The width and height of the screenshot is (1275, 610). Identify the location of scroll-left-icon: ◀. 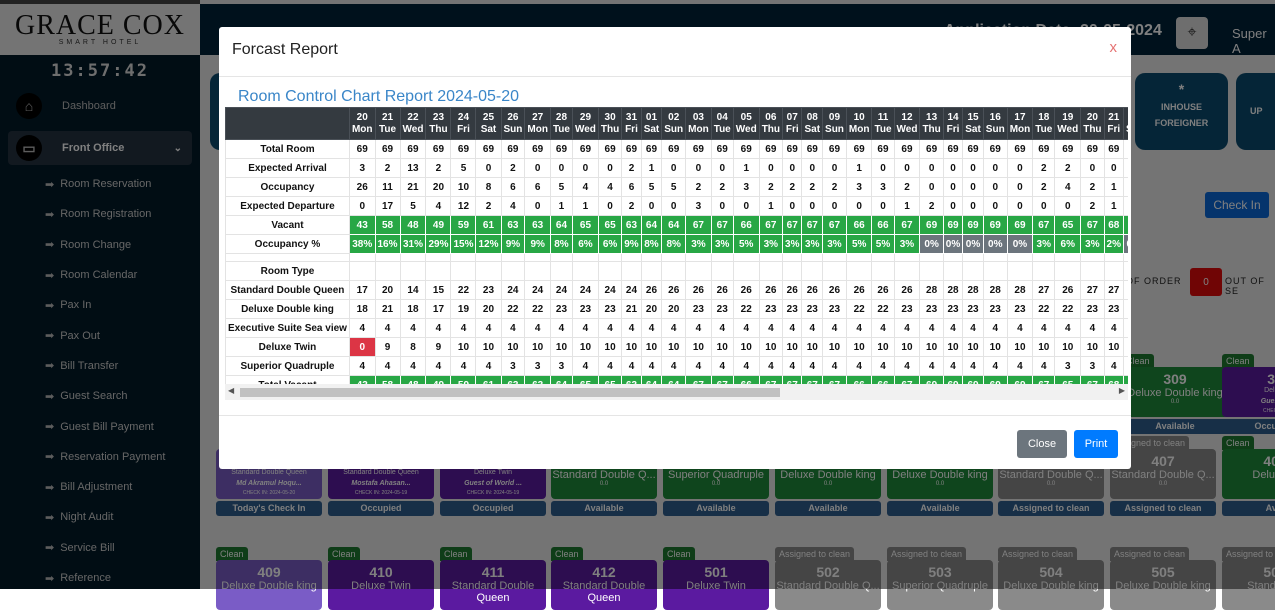
(231, 390).